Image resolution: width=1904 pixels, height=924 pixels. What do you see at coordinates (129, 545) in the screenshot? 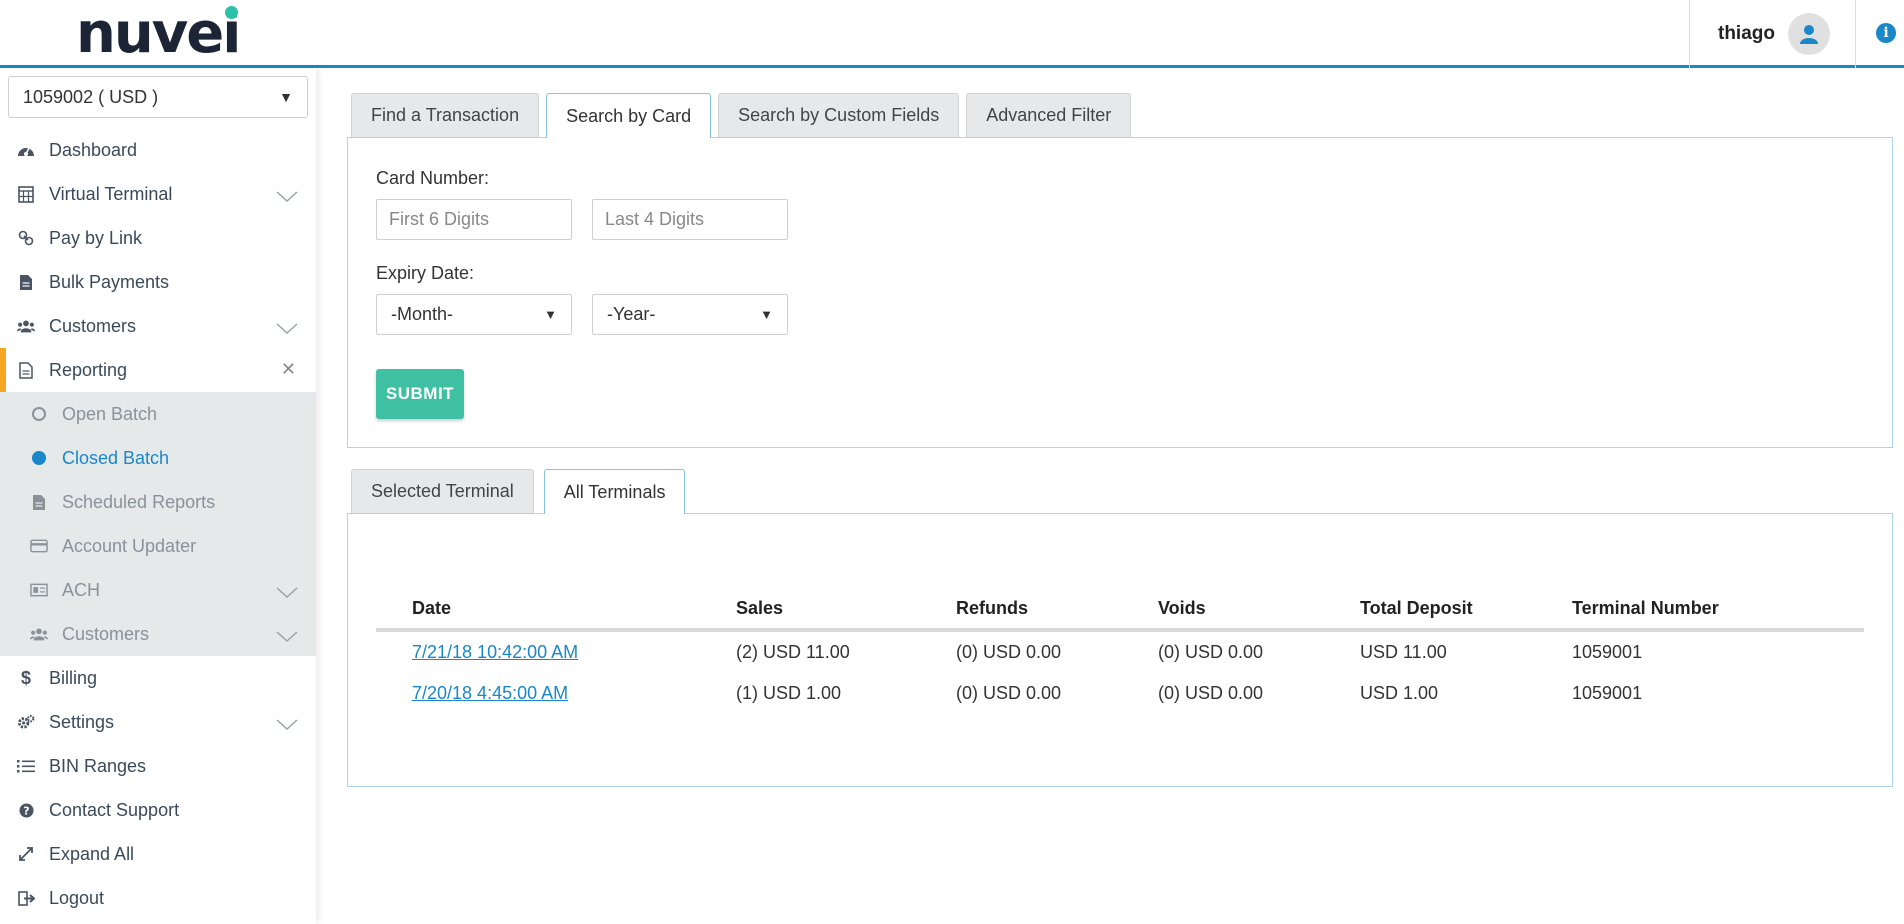
I see `sidebar-item-label: Account Updater` at bounding box center [129, 545].